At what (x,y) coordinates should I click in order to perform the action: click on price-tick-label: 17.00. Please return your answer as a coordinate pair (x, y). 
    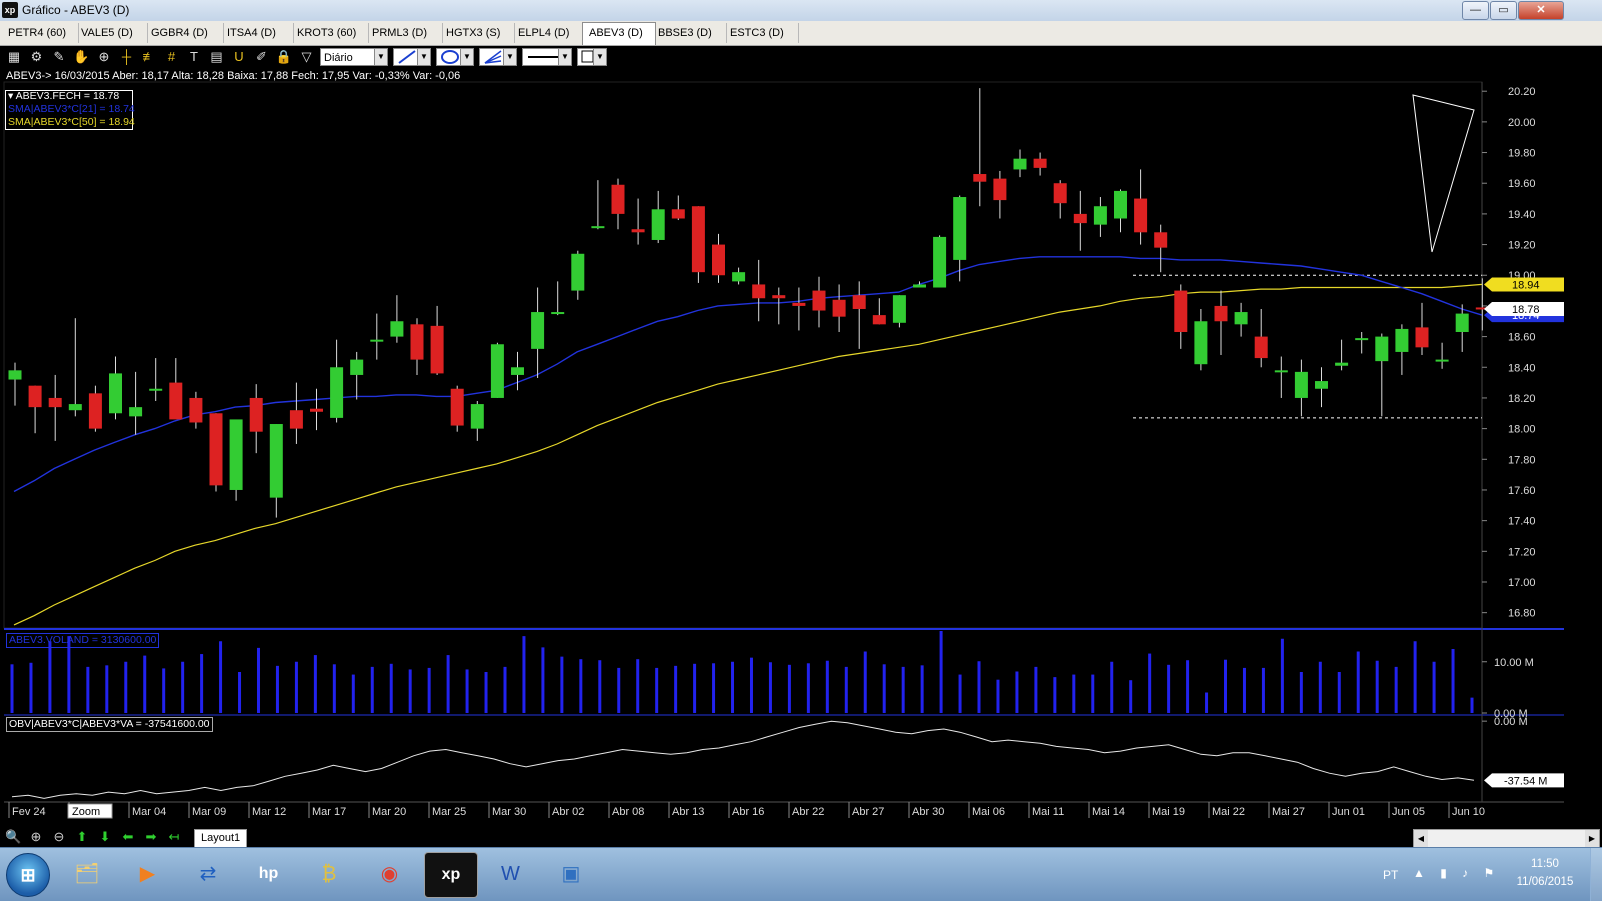
    Looking at the image, I should click on (1522, 583).